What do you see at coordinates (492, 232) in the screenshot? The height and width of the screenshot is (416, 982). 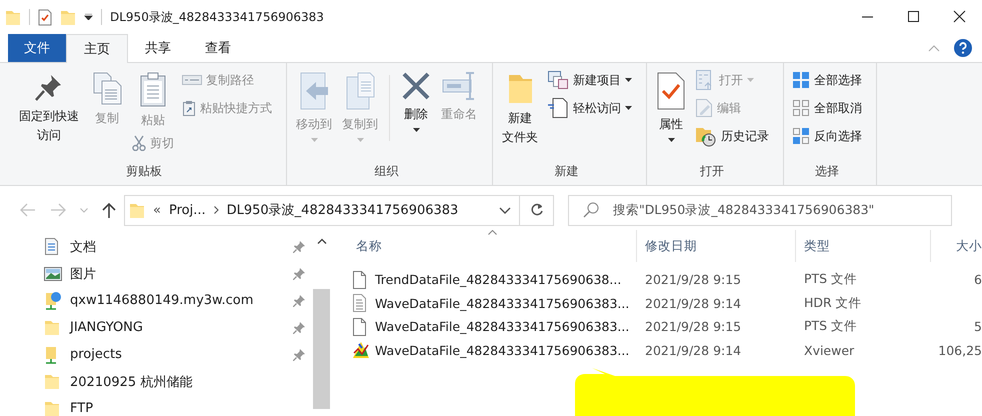 I see `sort-caret-icon` at bounding box center [492, 232].